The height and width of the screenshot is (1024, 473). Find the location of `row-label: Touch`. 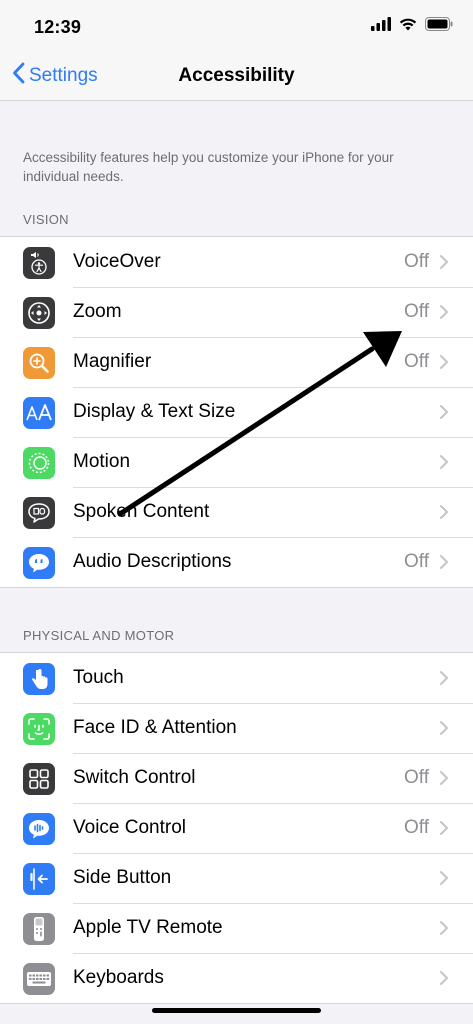

row-label: Touch is located at coordinates (98, 677).